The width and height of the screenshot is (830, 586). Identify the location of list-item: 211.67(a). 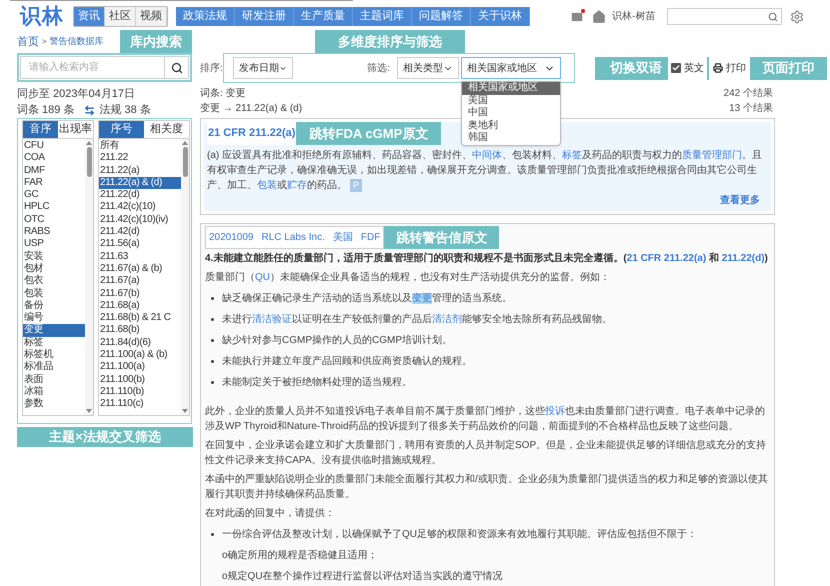
(140, 281).